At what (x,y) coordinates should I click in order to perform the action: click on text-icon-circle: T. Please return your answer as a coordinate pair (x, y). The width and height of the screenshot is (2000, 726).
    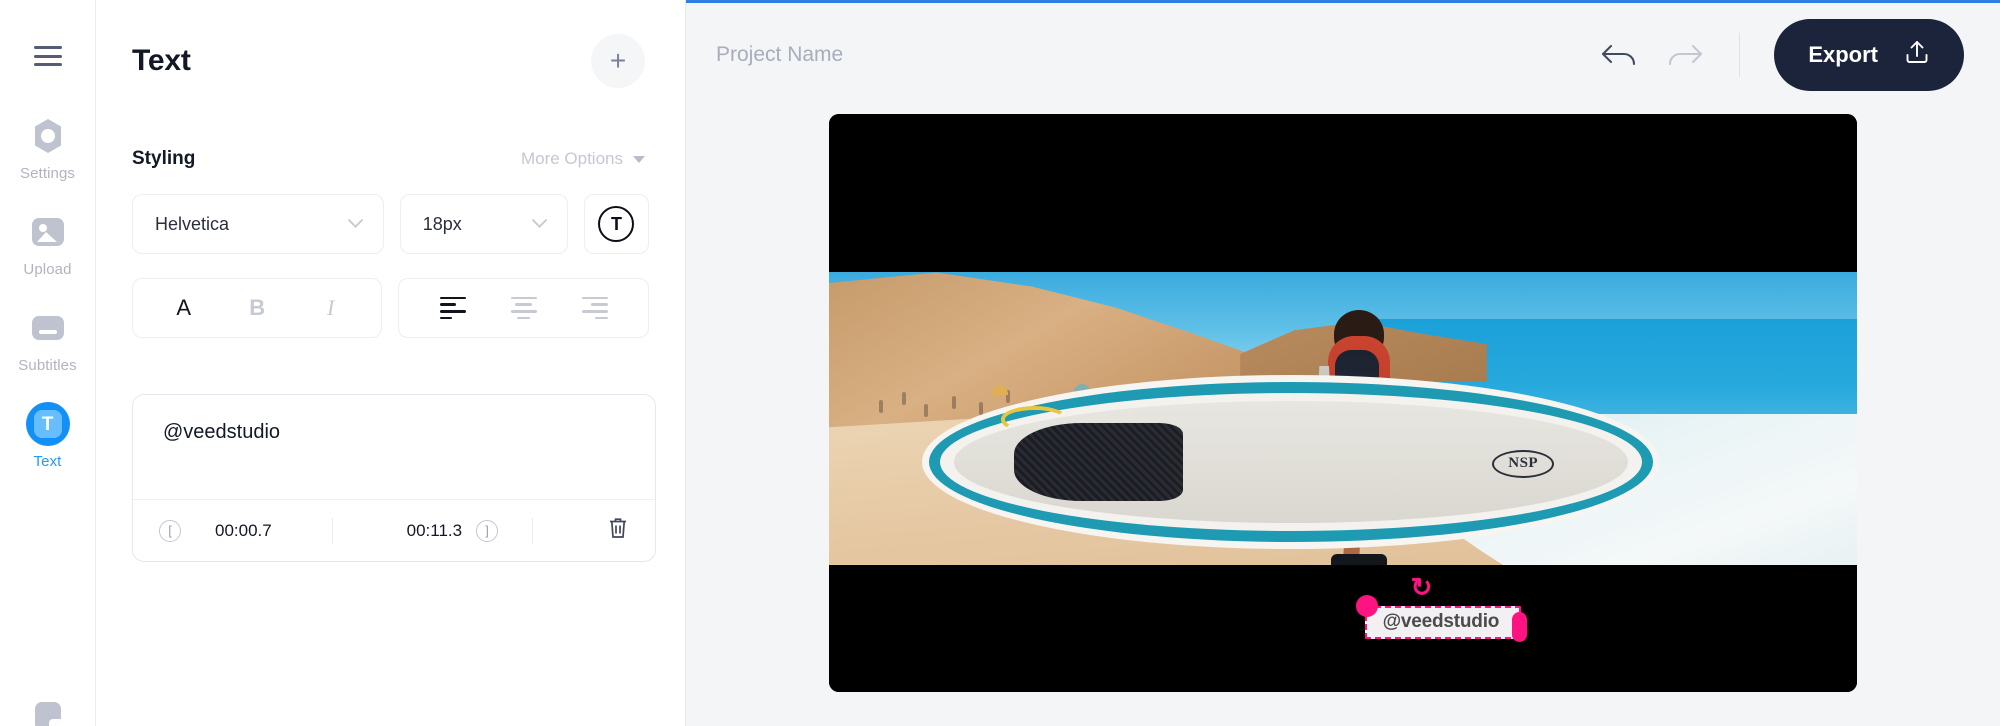
    Looking at the image, I should click on (47, 424).